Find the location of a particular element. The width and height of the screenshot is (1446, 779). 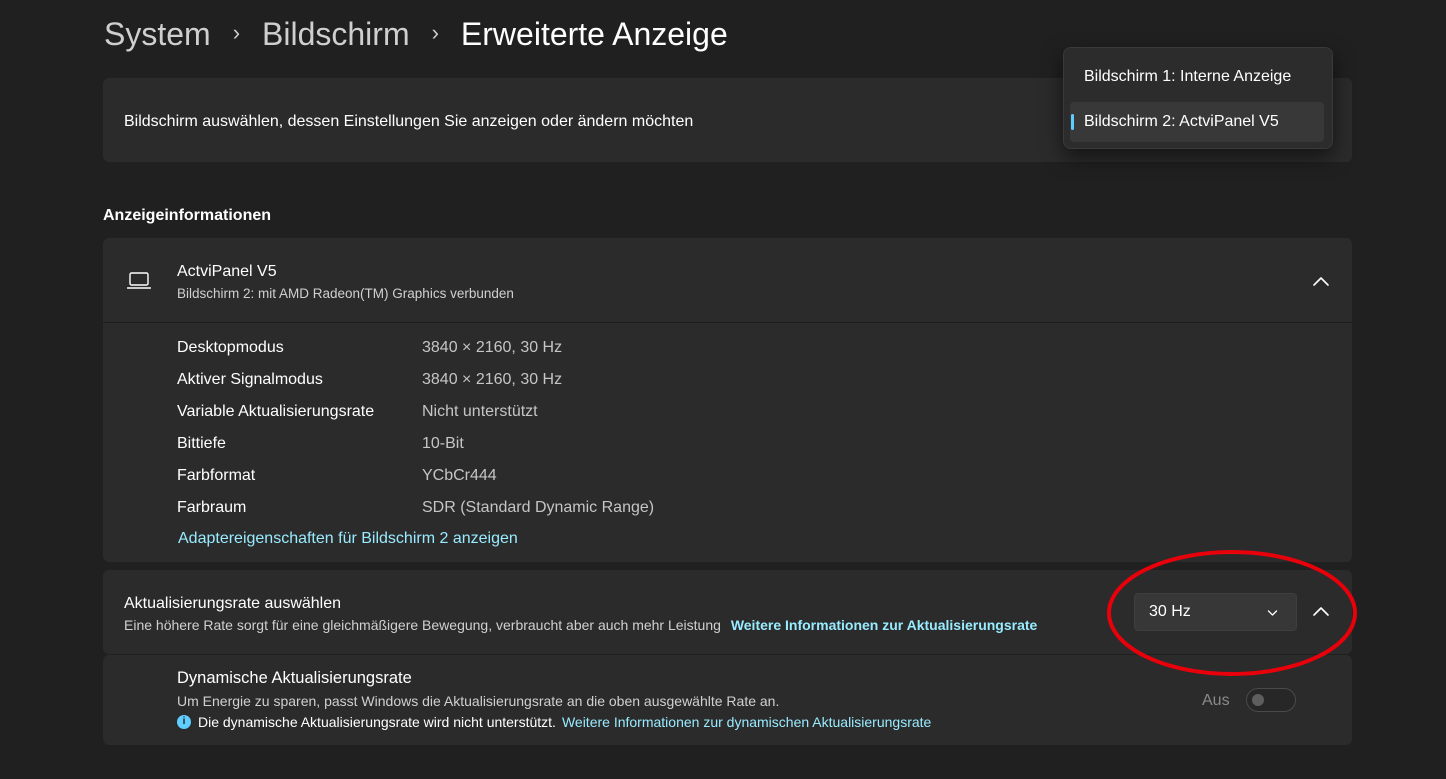

info-icon: i is located at coordinates (184, 722).